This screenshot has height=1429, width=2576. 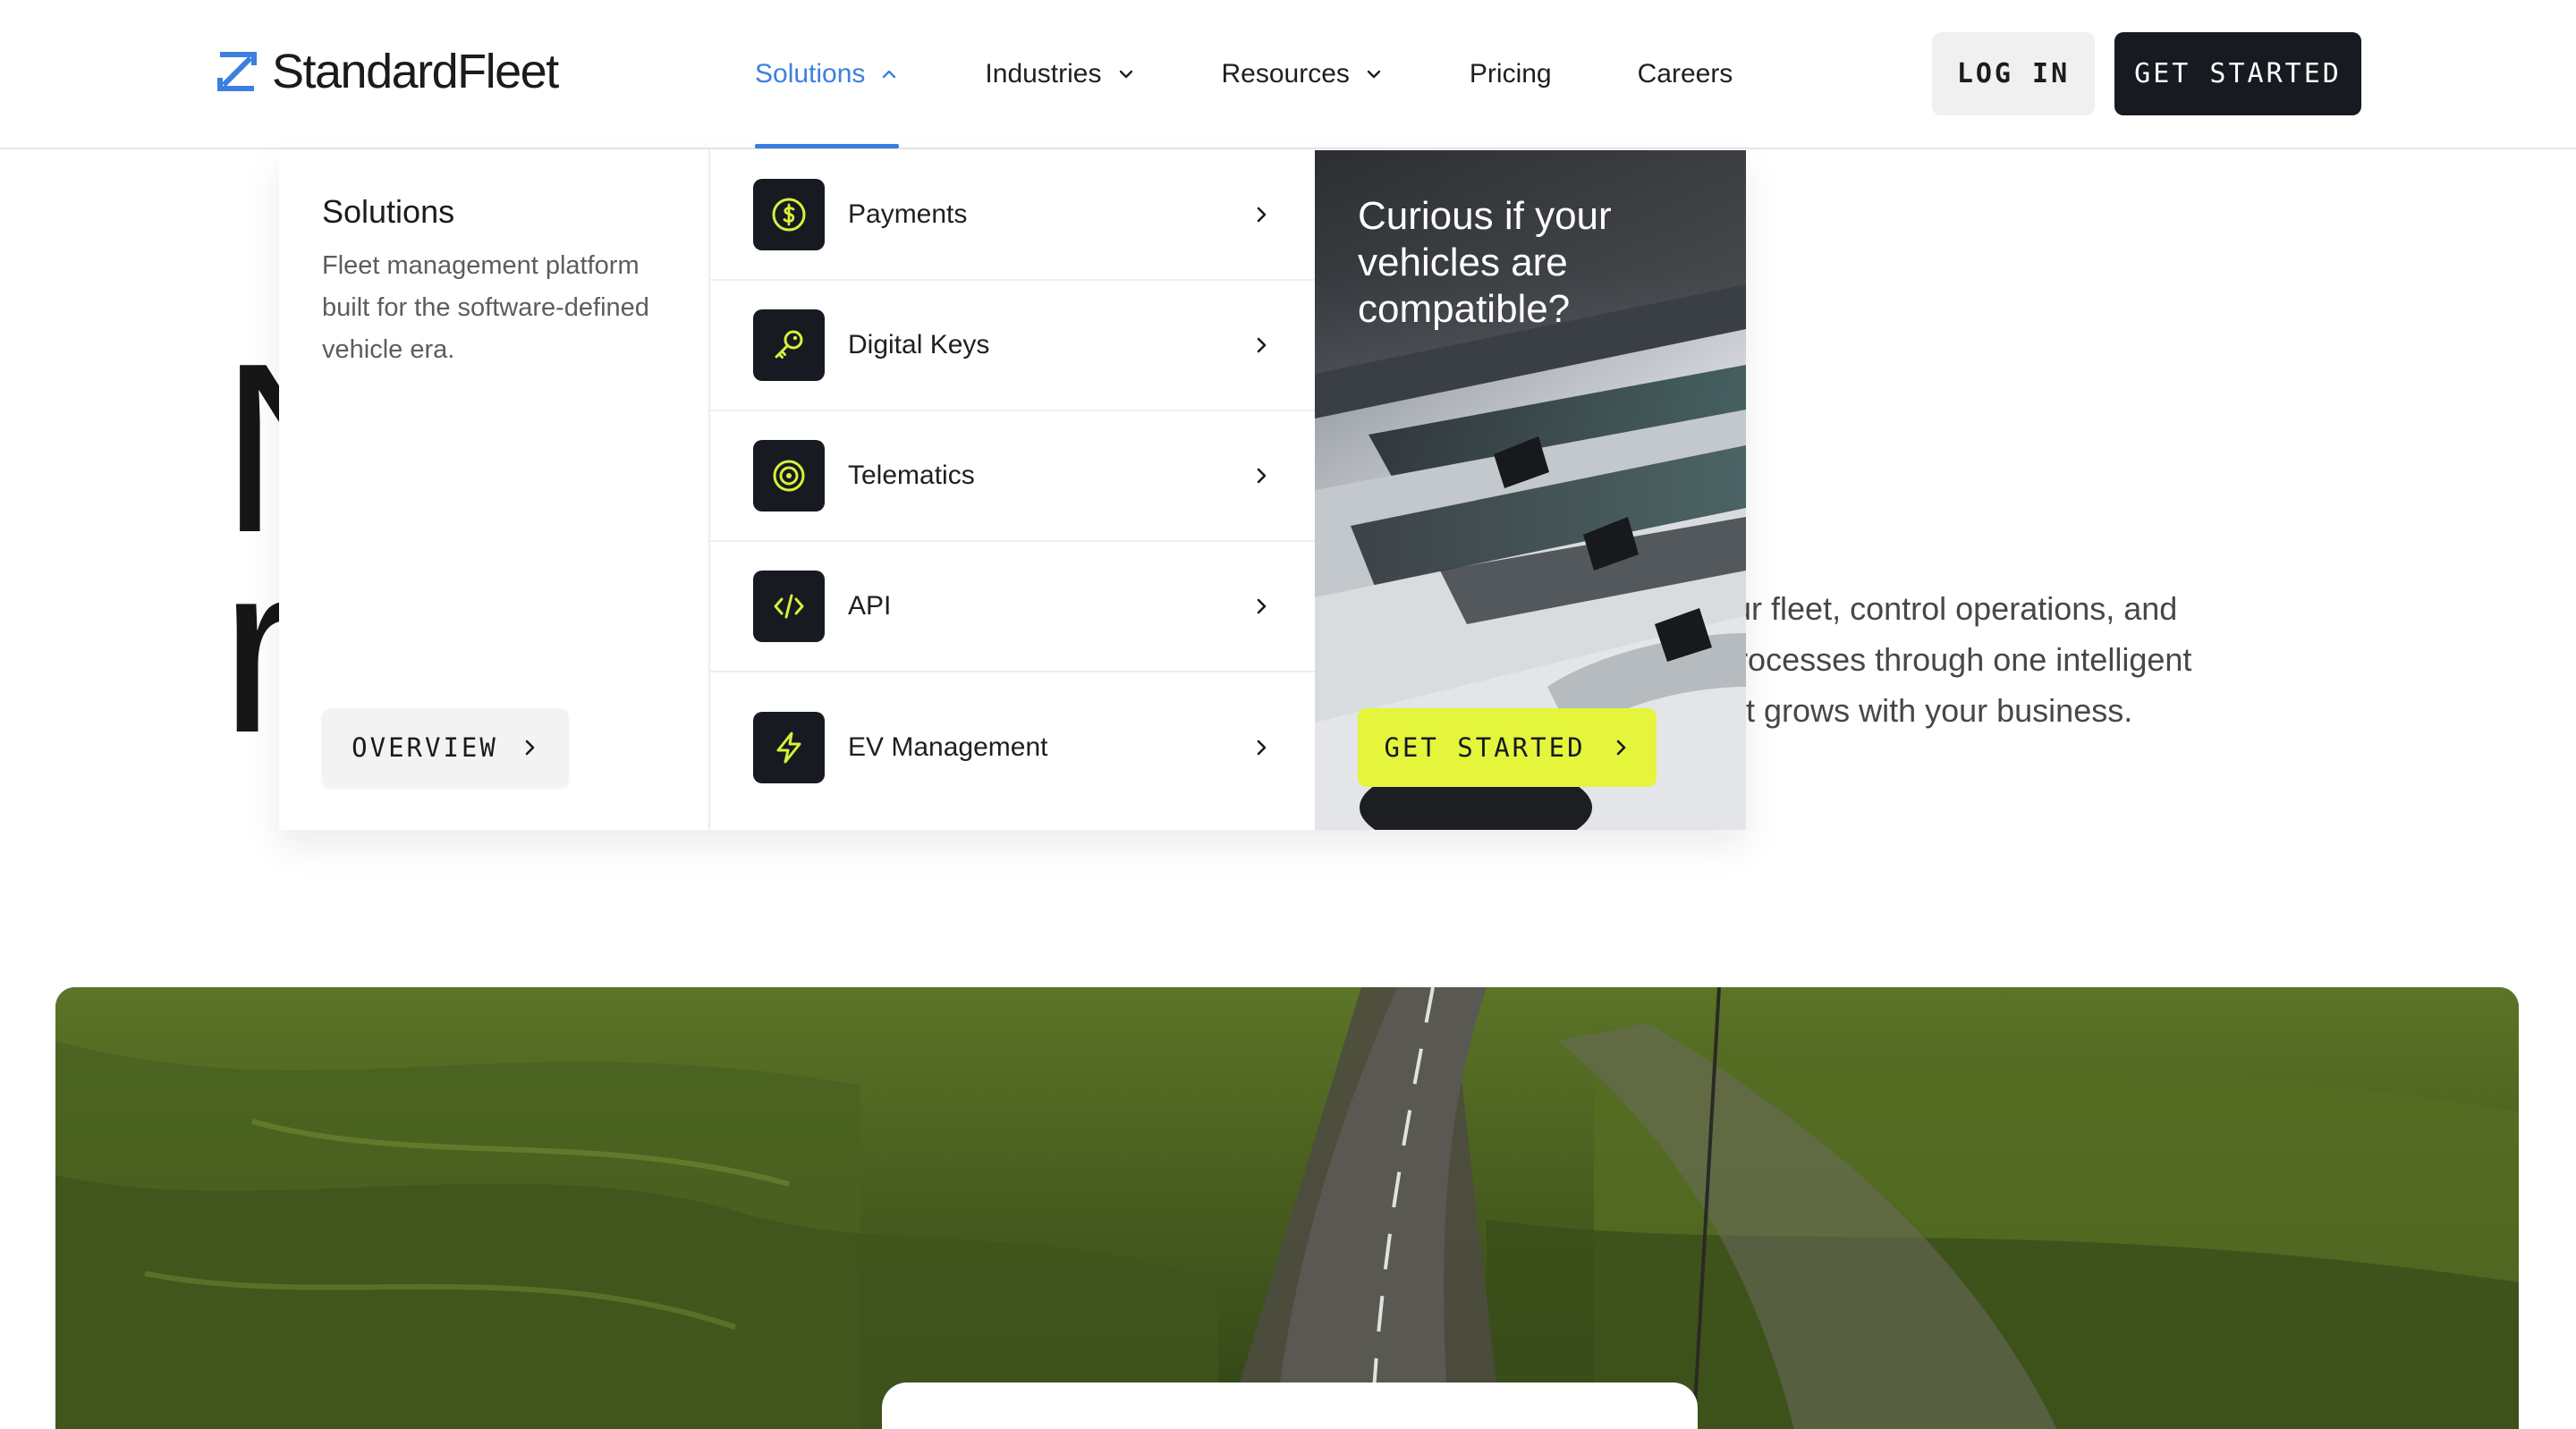 What do you see at coordinates (1012, 607) in the screenshot?
I see `menu-item-api: API` at bounding box center [1012, 607].